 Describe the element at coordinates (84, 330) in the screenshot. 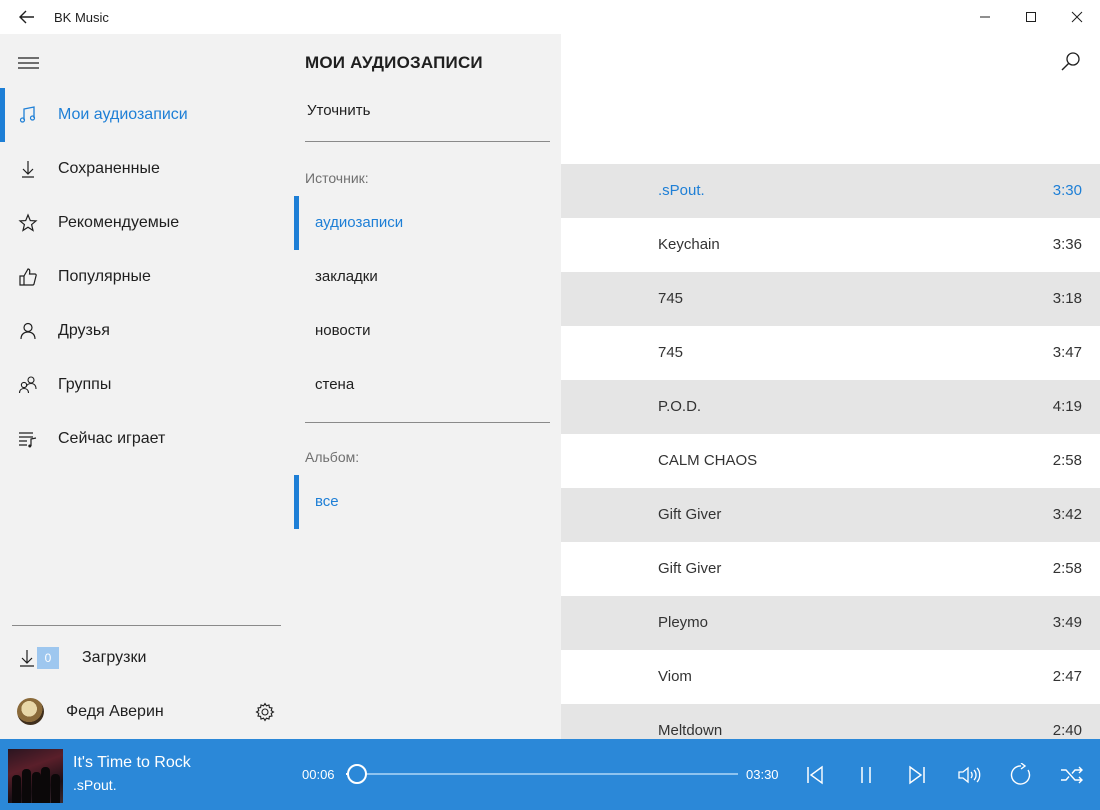

I see `sidebar-item-label: Друзья` at that location.